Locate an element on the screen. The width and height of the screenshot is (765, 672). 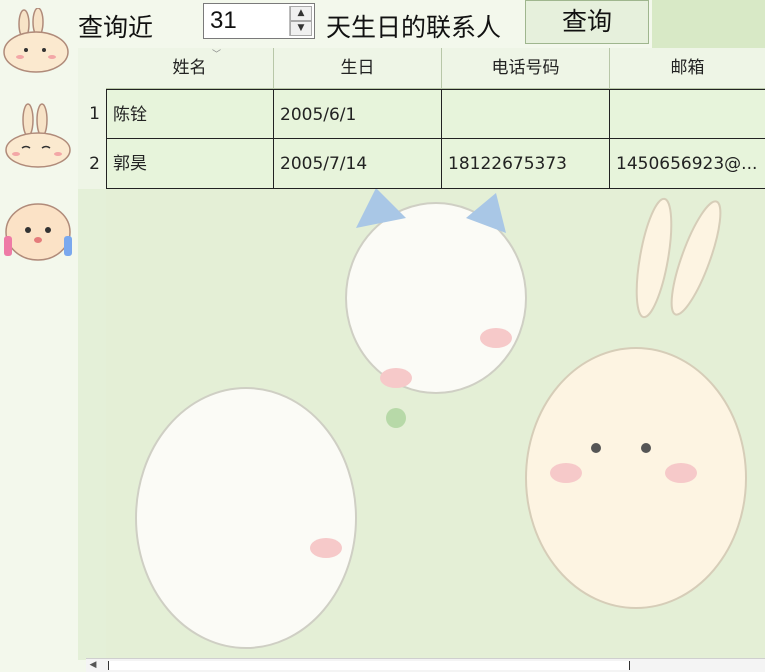
cell-email is located at coordinates (687, 114).